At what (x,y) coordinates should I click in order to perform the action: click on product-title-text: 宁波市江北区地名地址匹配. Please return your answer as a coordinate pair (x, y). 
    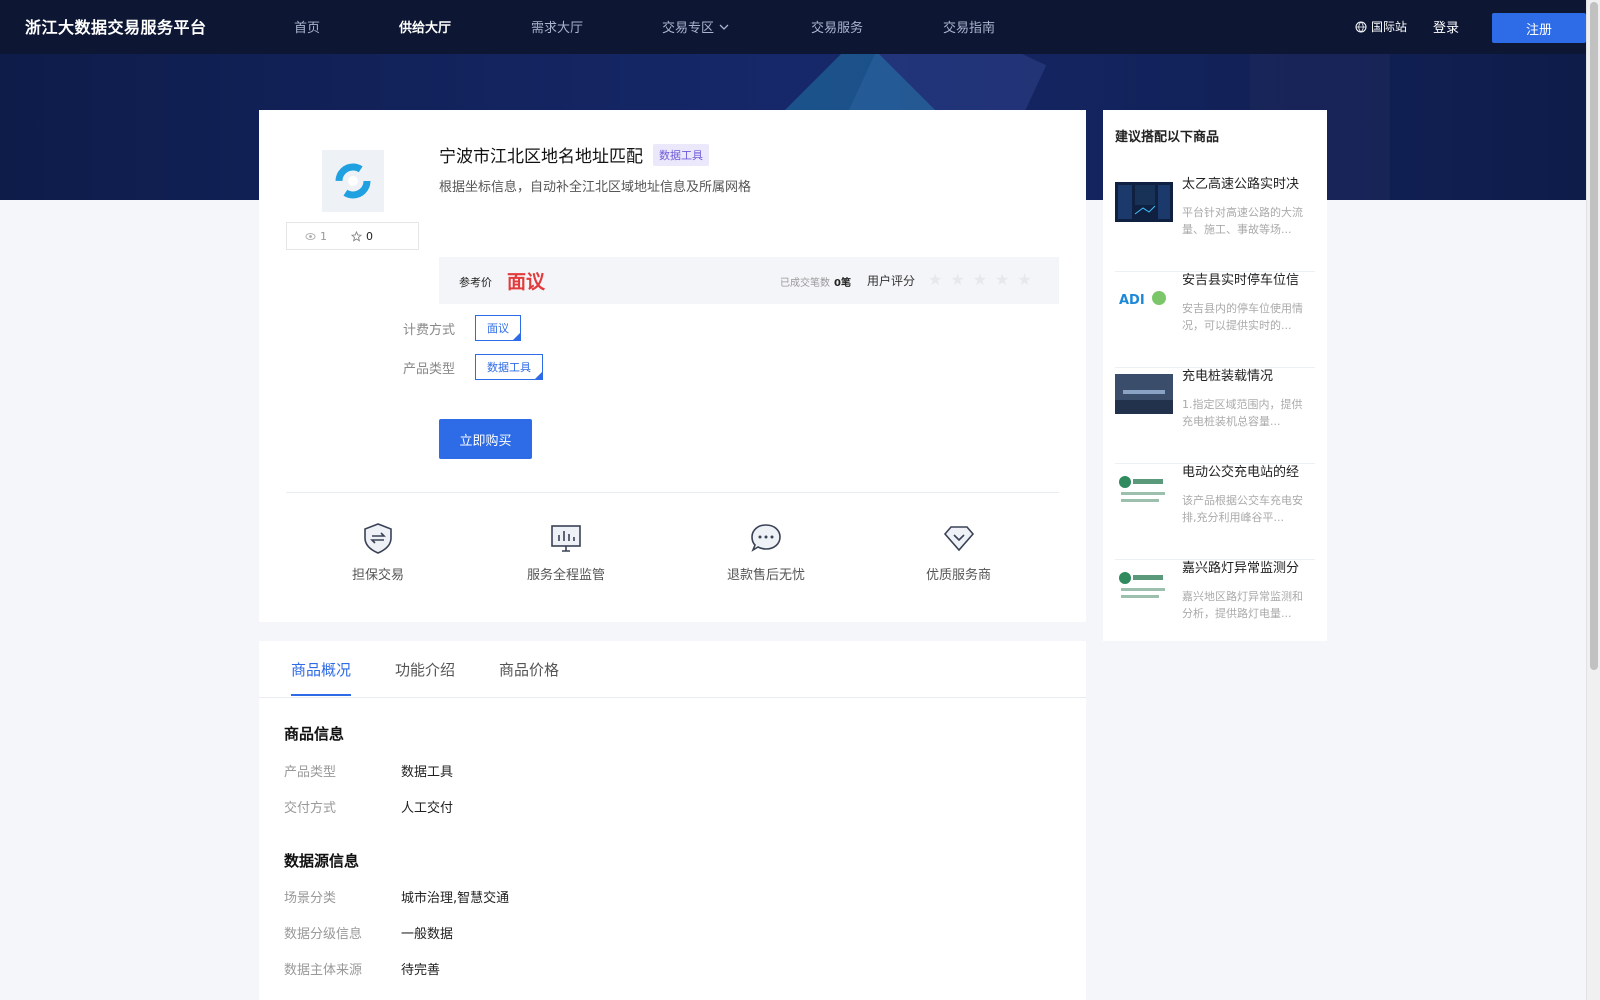
    Looking at the image, I should click on (541, 157).